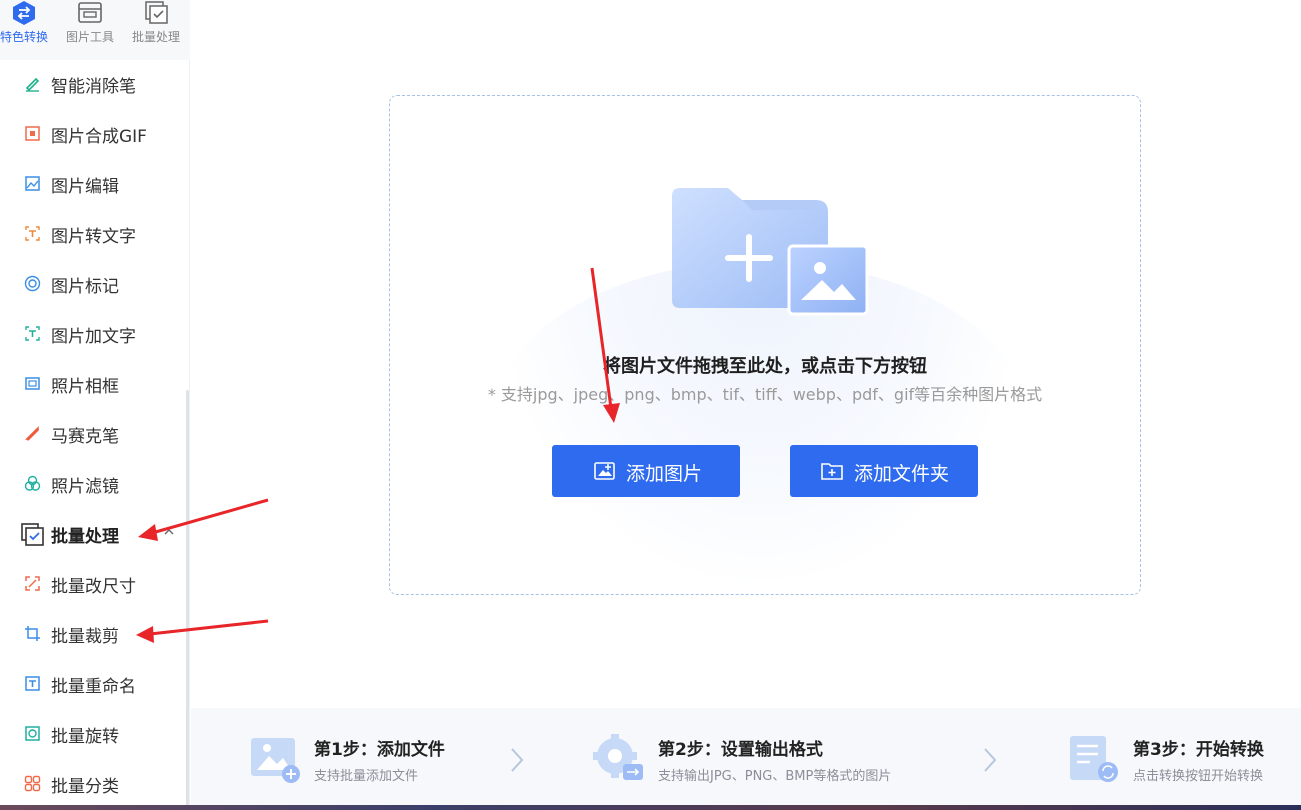  I want to click on sidebar-item-image-edit: 图片编辑, so click(92, 185).